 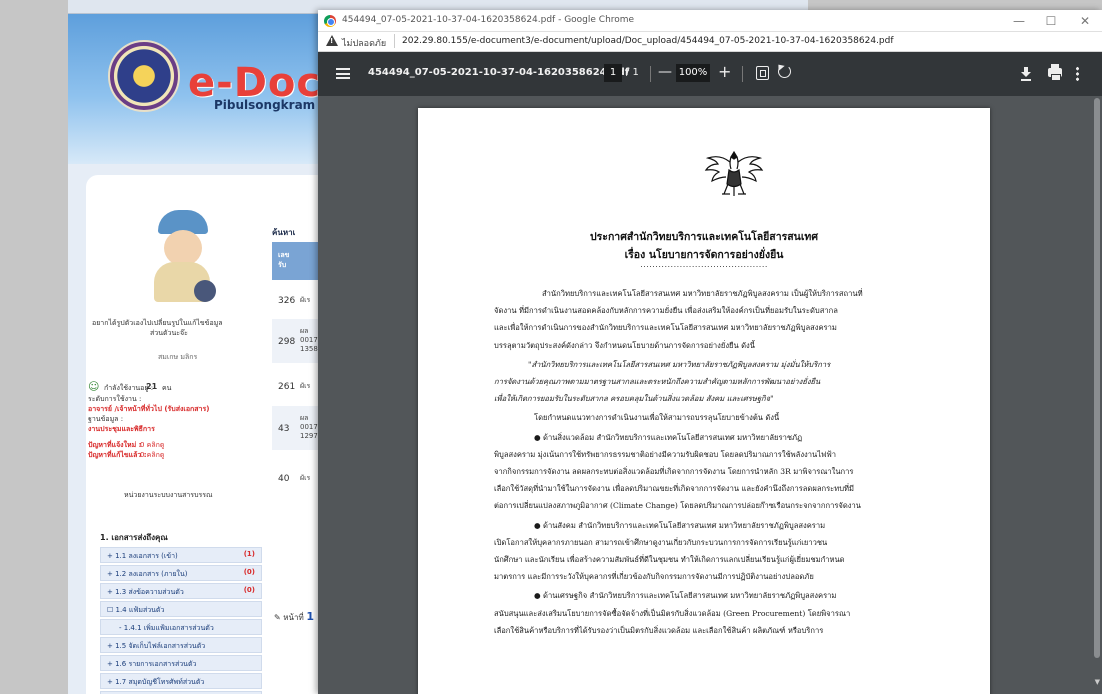 What do you see at coordinates (762, 73) in the screenshot?
I see `fit-to-page-icon` at bounding box center [762, 73].